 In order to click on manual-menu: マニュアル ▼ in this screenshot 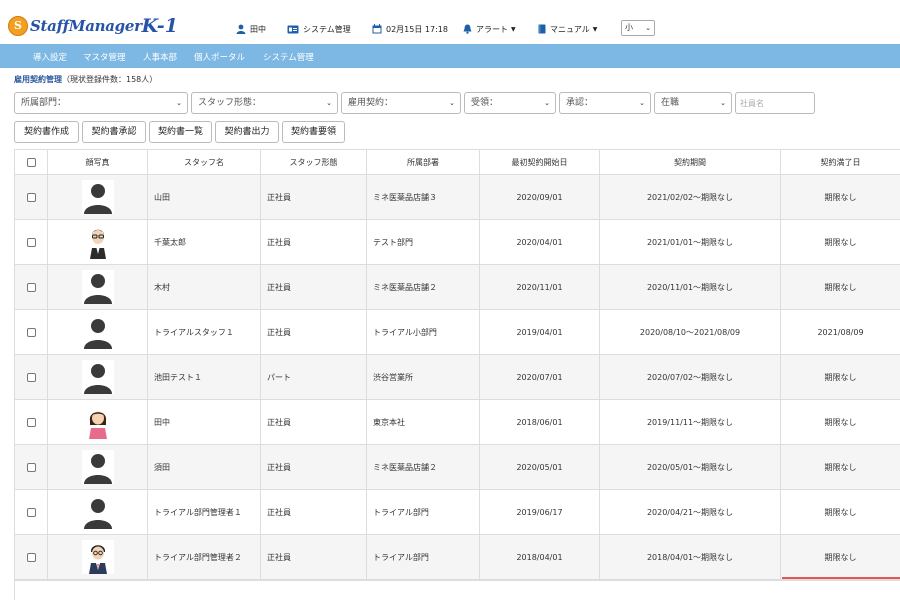, I will do `click(567, 29)`.